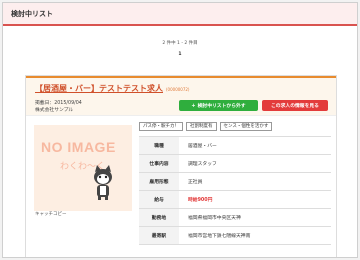 The width and height of the screenshot is (360, 260). I want to click on detail-label: 仕事内容, so click(159, 163).